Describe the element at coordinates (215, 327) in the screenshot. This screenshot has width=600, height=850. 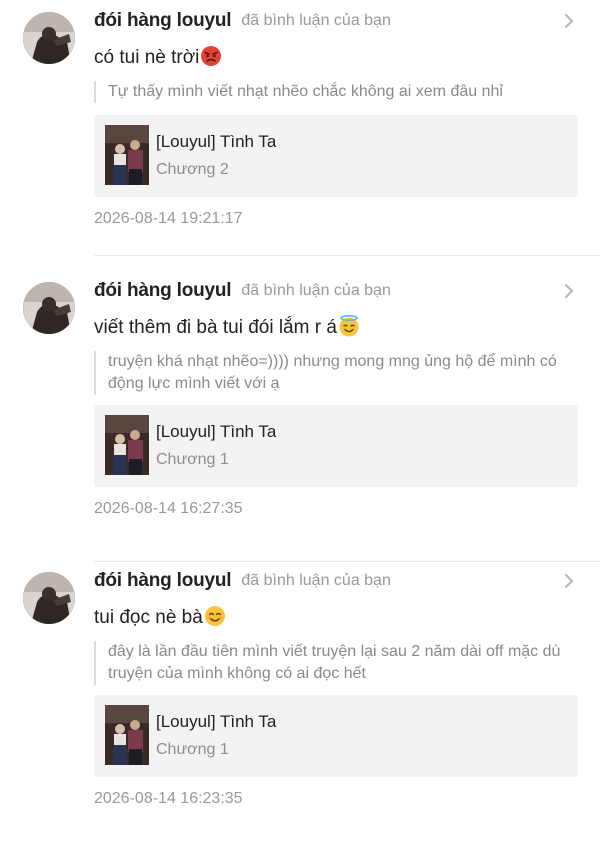
I see `comment-body: viết thêm đi bà tui đói lắm r á` at that location.